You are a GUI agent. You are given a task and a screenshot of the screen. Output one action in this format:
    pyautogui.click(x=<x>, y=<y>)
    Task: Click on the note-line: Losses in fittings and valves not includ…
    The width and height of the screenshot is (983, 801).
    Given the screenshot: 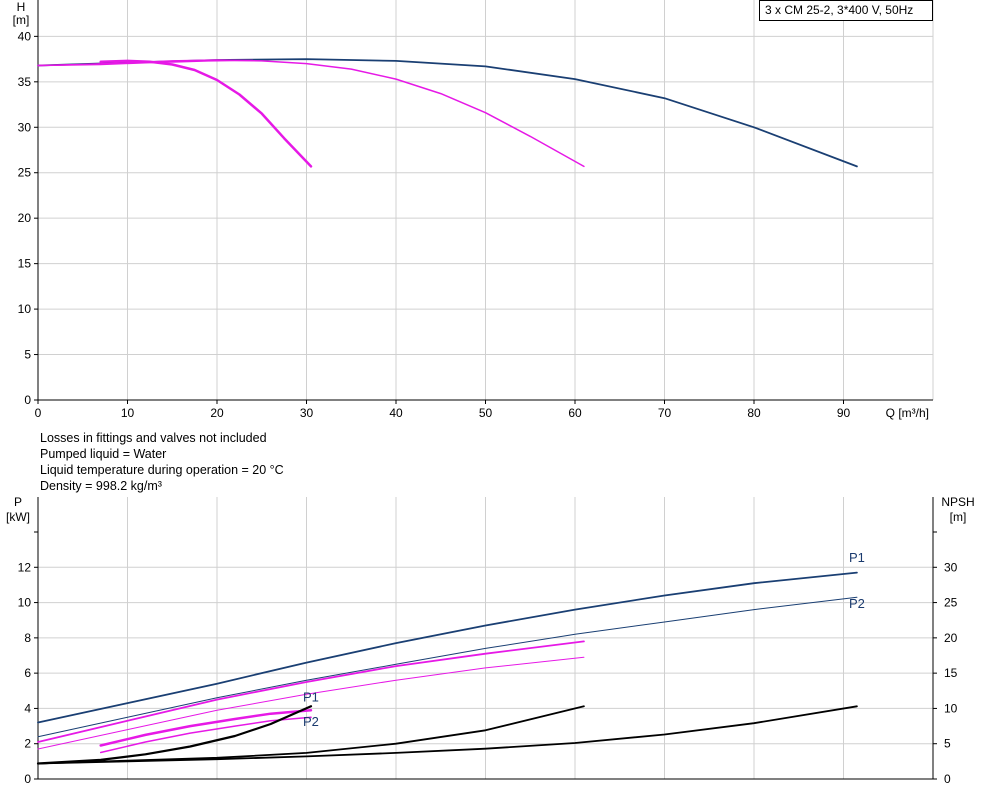 What is the action you would take?
    pyautogui.click(x=153, y=438)
    